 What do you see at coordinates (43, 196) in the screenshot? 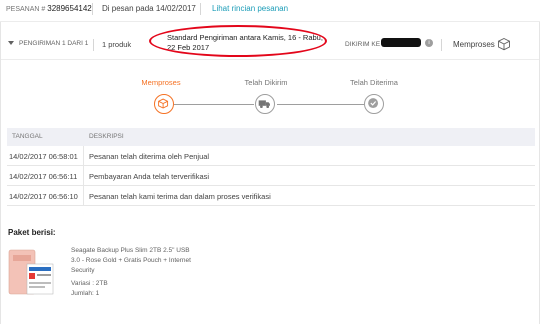
I see `row-date: 14/02/2017 06:56:10` at bounding box center [43, 196].